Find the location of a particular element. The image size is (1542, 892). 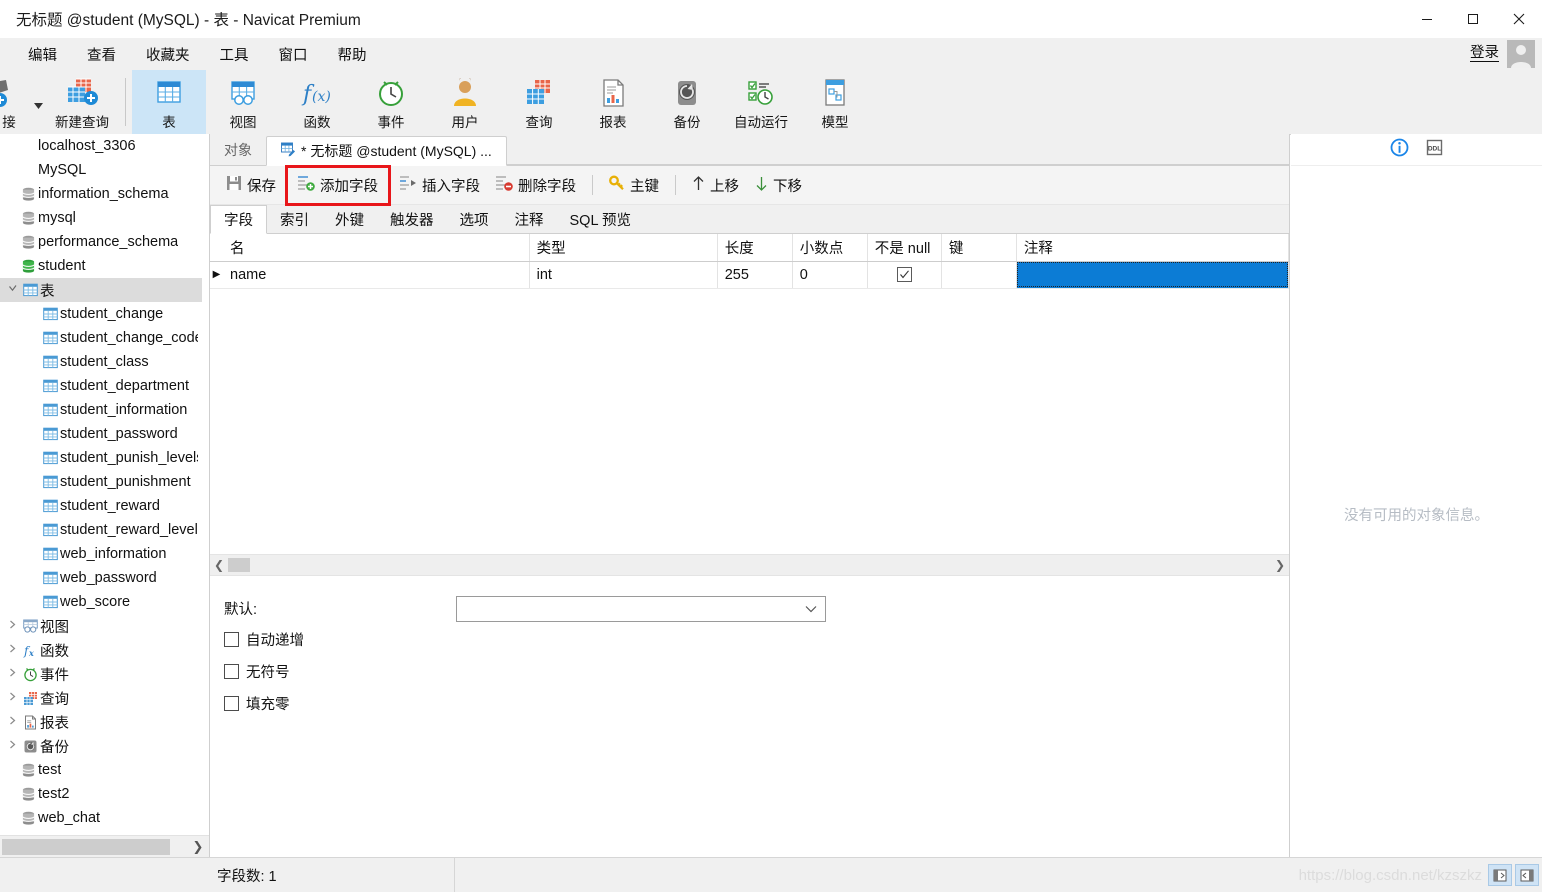

connection-dropdown-caret is located at coordinates (38, 106).